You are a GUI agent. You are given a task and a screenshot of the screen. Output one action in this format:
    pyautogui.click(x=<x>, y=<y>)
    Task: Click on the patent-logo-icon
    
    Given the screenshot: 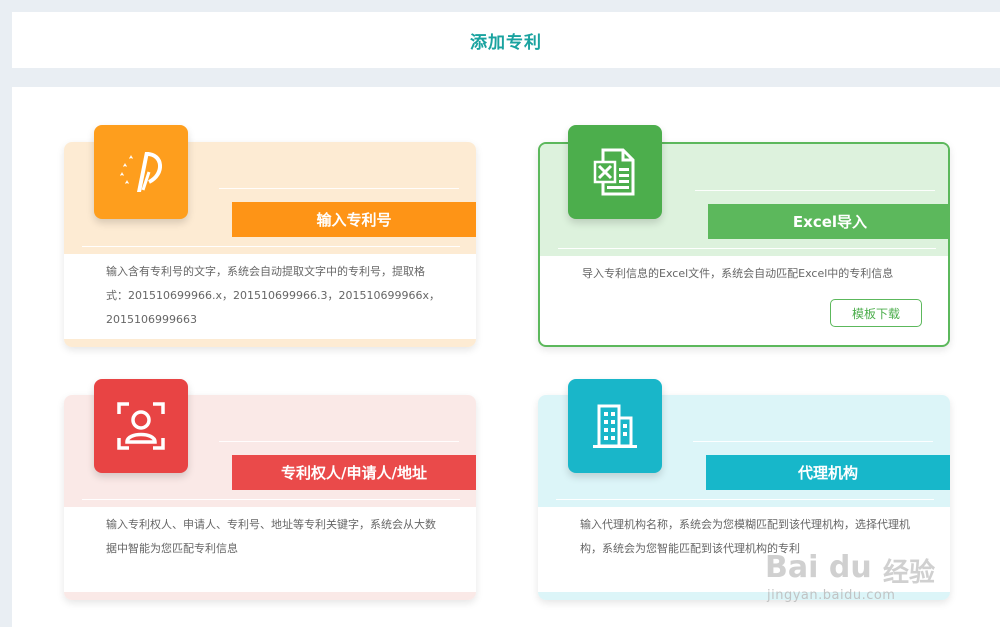 What is the action you would take?
    pyautogui.click(x=141, y=172)
    